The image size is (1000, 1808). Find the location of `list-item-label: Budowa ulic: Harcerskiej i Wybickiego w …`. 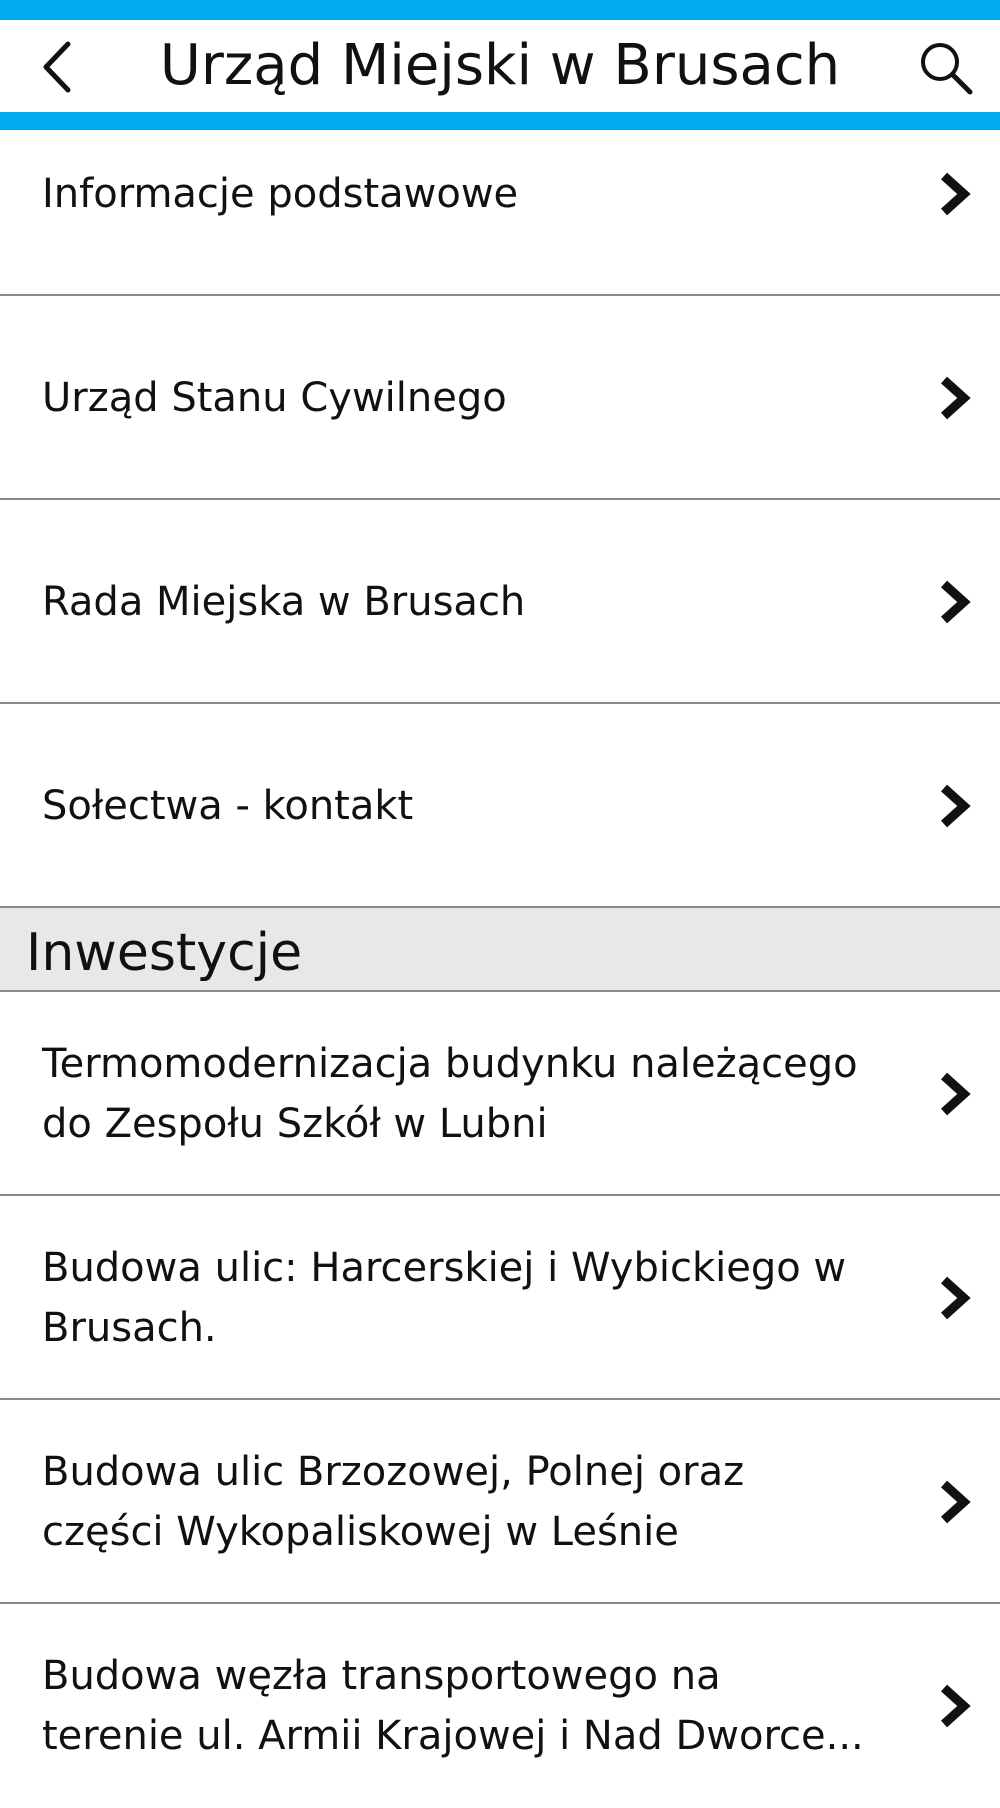

list-item-label: Budowa ulic: Harcerskiej i Wybickiego w … is located at coordinates (444, 1298).